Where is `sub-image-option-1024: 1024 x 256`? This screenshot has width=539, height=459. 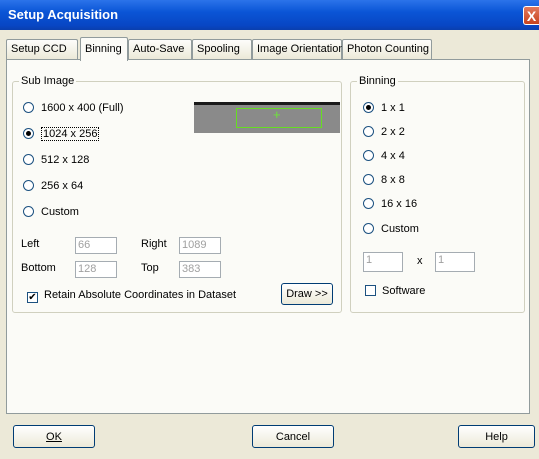 sub-image-option-1024: 1024 x 256 is located at coordinates (61, 135).